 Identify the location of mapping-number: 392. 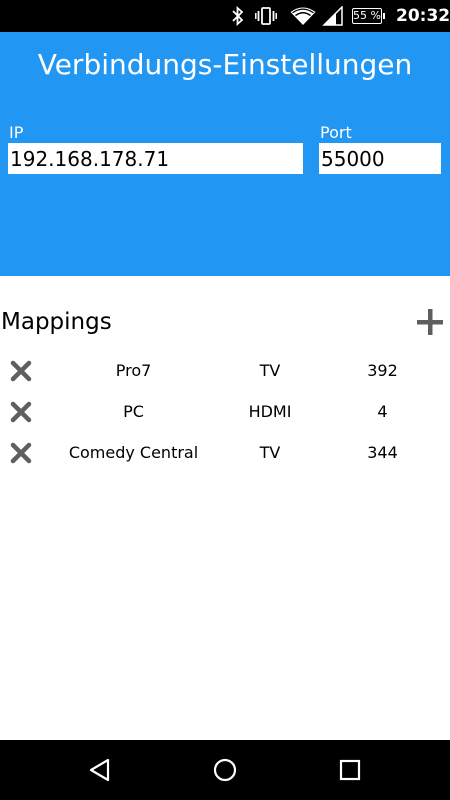
(382, 370).